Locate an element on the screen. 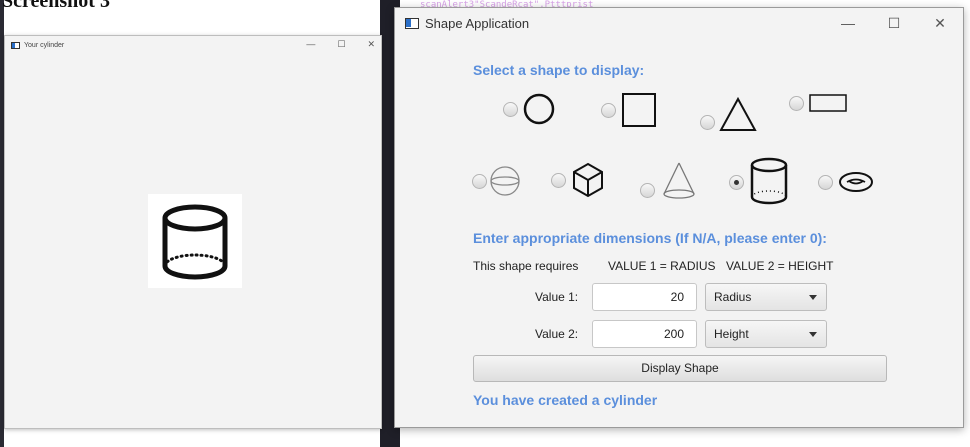  value1-description: VALUE 1 = RADIUS is located at coordinates (662, 266).